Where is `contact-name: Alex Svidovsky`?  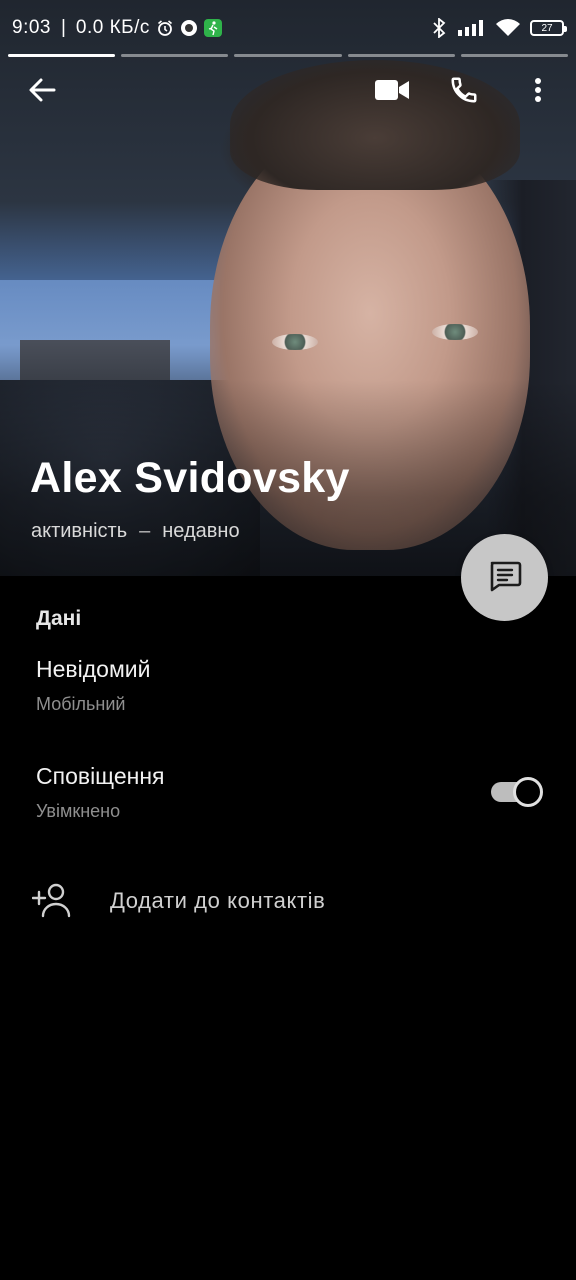 contact-name: Alex Svidovsky is located at coordinates (190, 478).